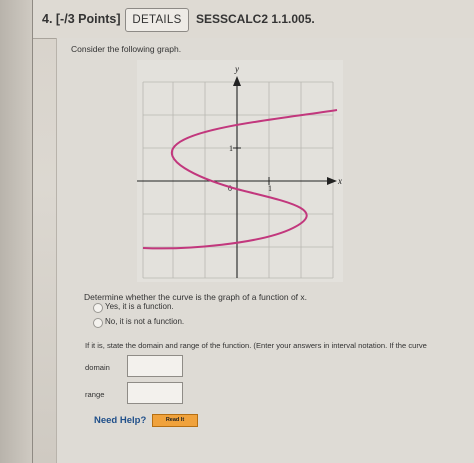 The height and width of the screenshot is (463, 474). What do you see at coordinates (155, 366) in the screenshot?
I see `domain-input` at bounding box center [155, 366].